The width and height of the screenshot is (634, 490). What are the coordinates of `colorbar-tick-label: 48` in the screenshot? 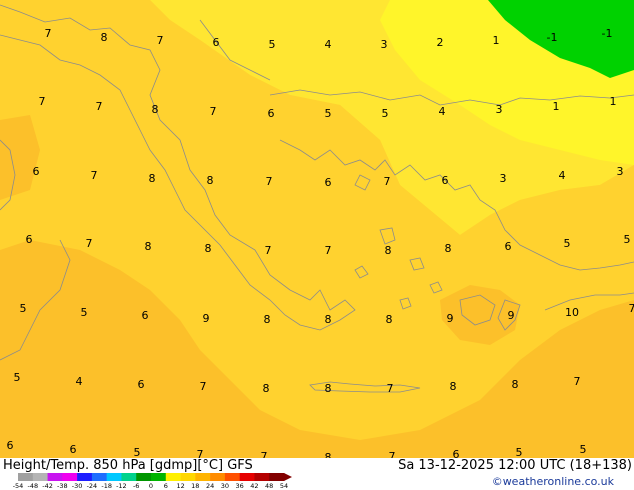 It's located at (269, 486).